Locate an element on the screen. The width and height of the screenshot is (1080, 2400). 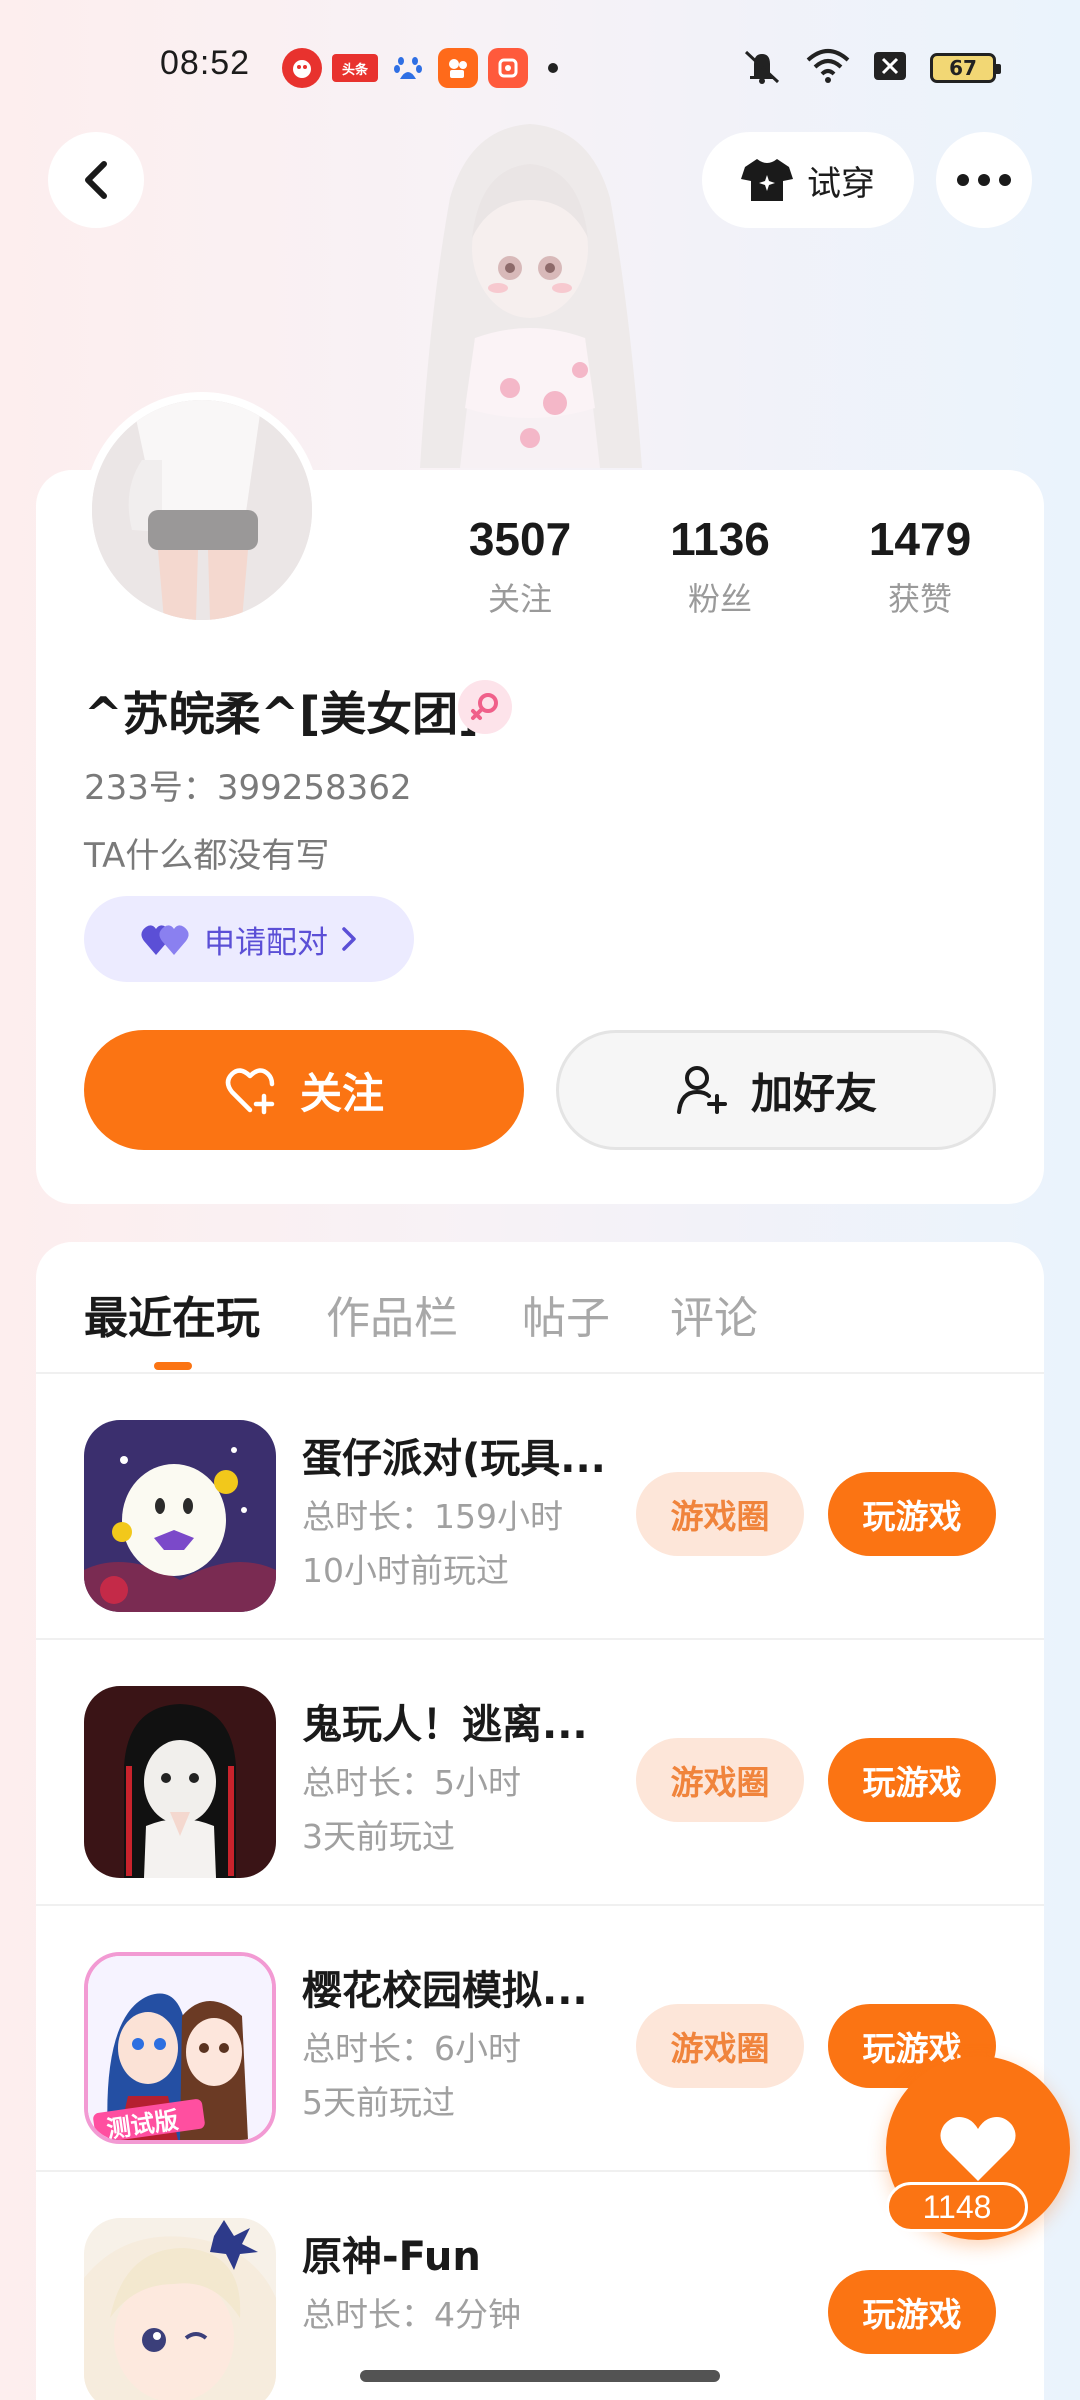
toutiao-icon: 头条 is located at coordinates (355, 68).